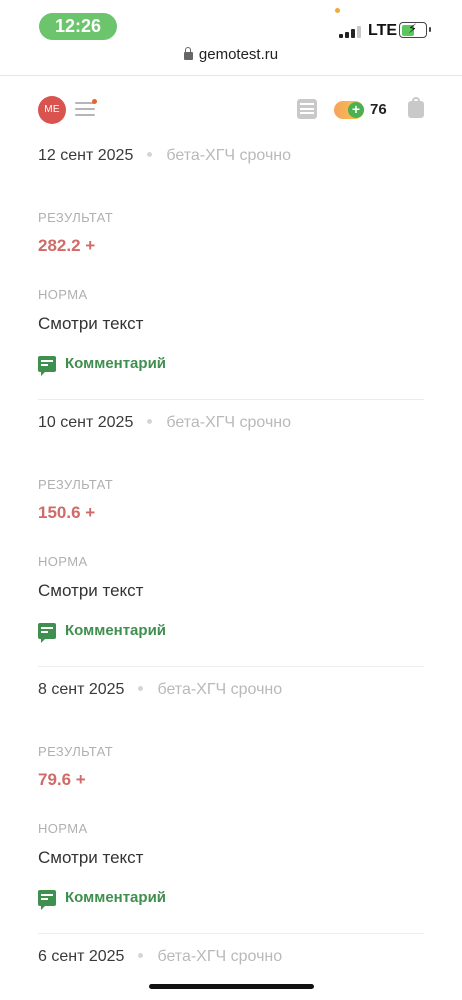 The width and height of the screenshot is (462, 1000). I want to click on entry-date: 10 сент 2025, so click(86, 422).